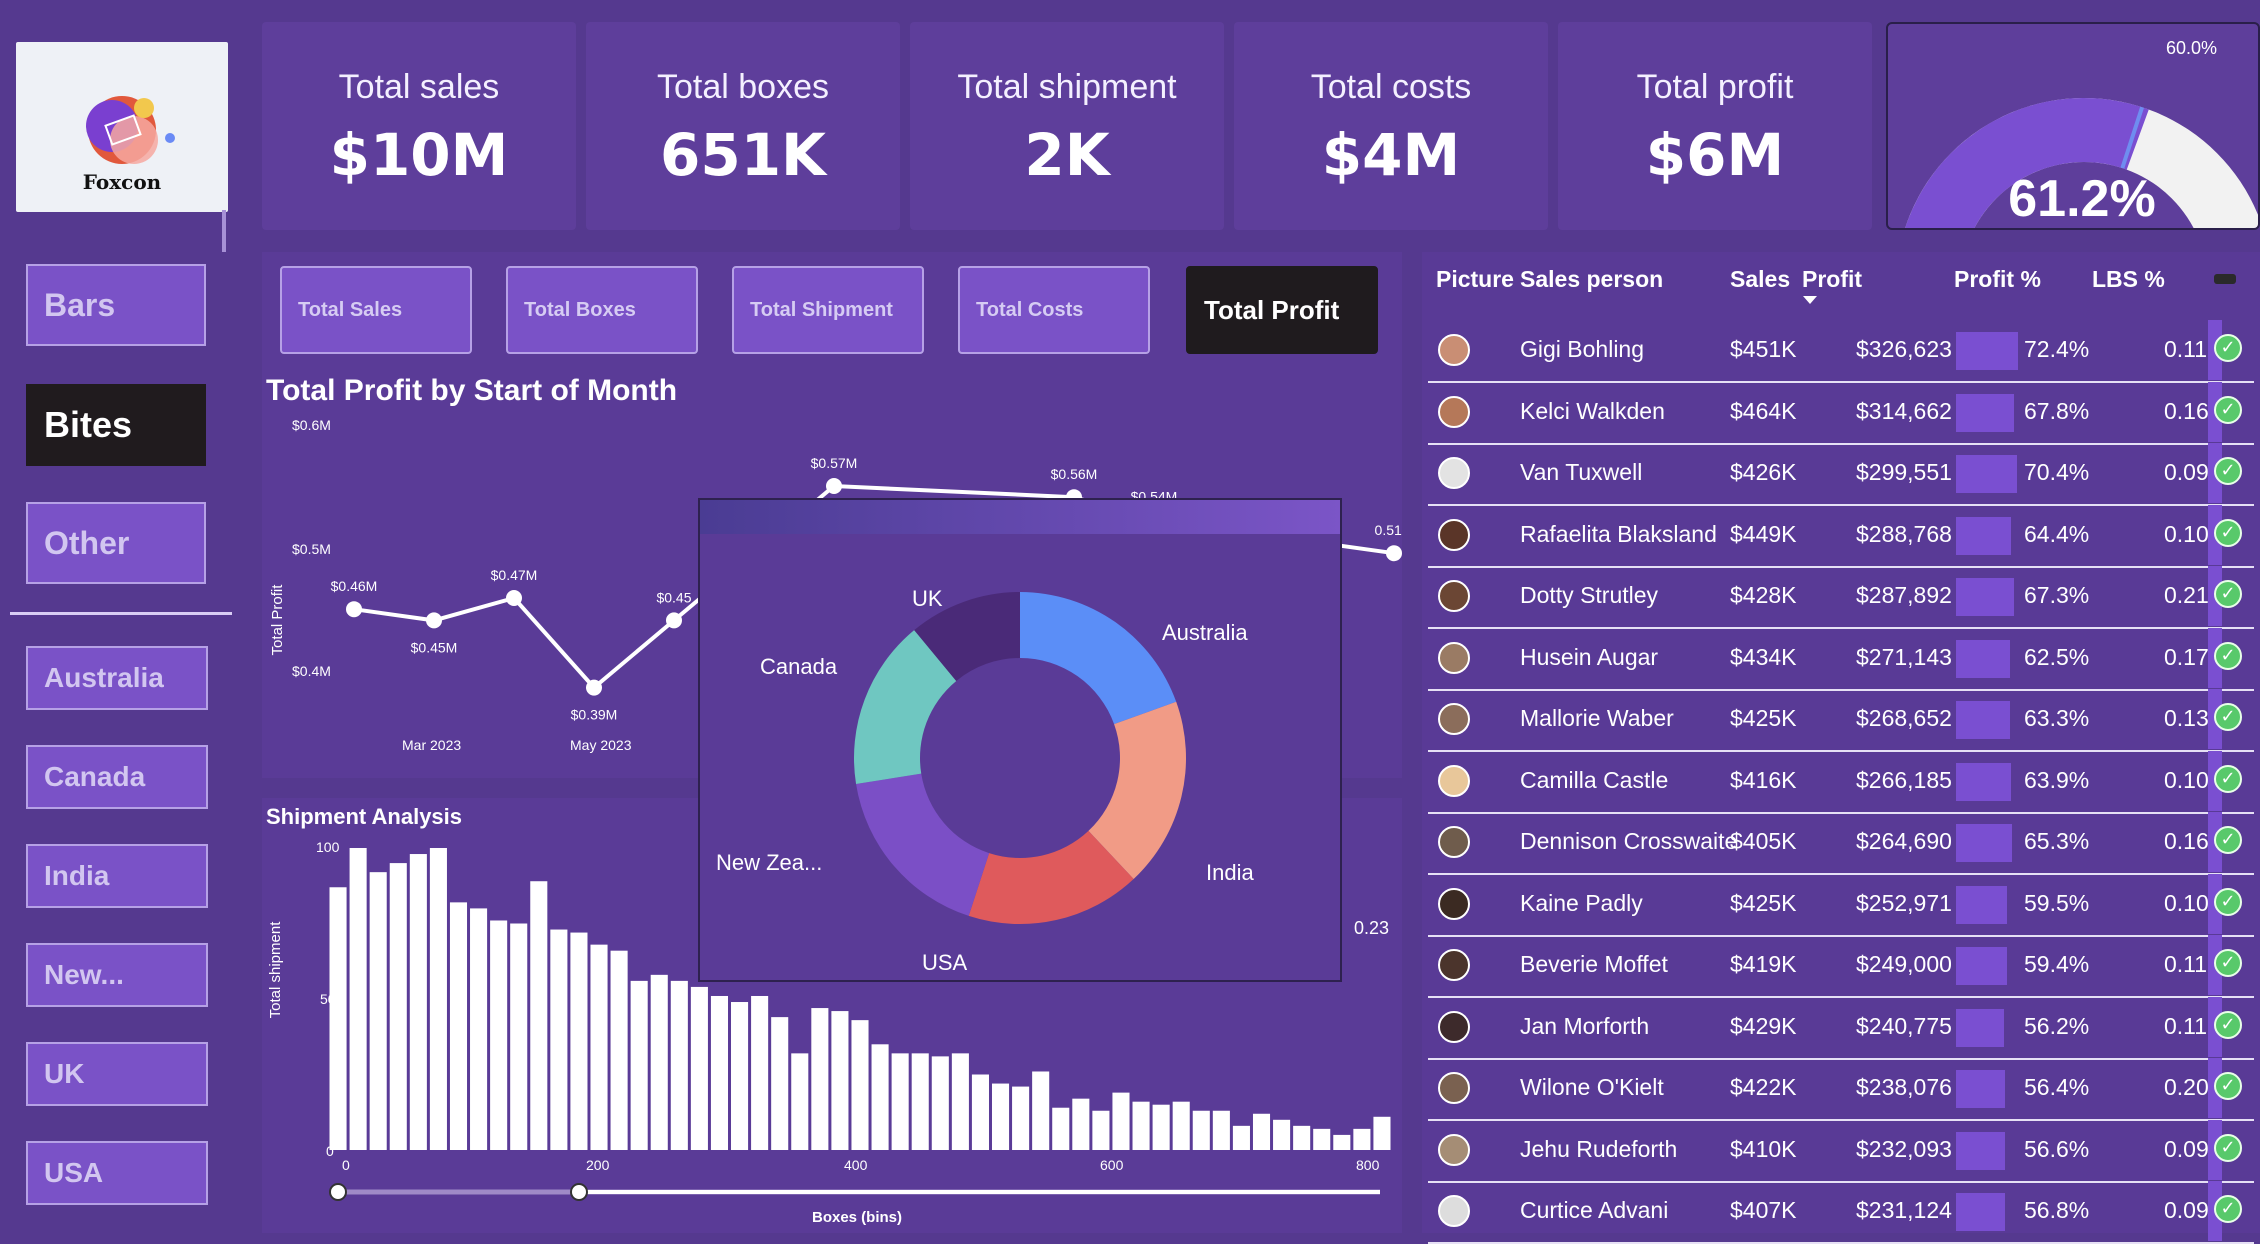  Describe the element at coordinates (1020, 740) in the screenshot. I see `country-donut-chart: Australia India USA New Zea... Canada UK` at that location.